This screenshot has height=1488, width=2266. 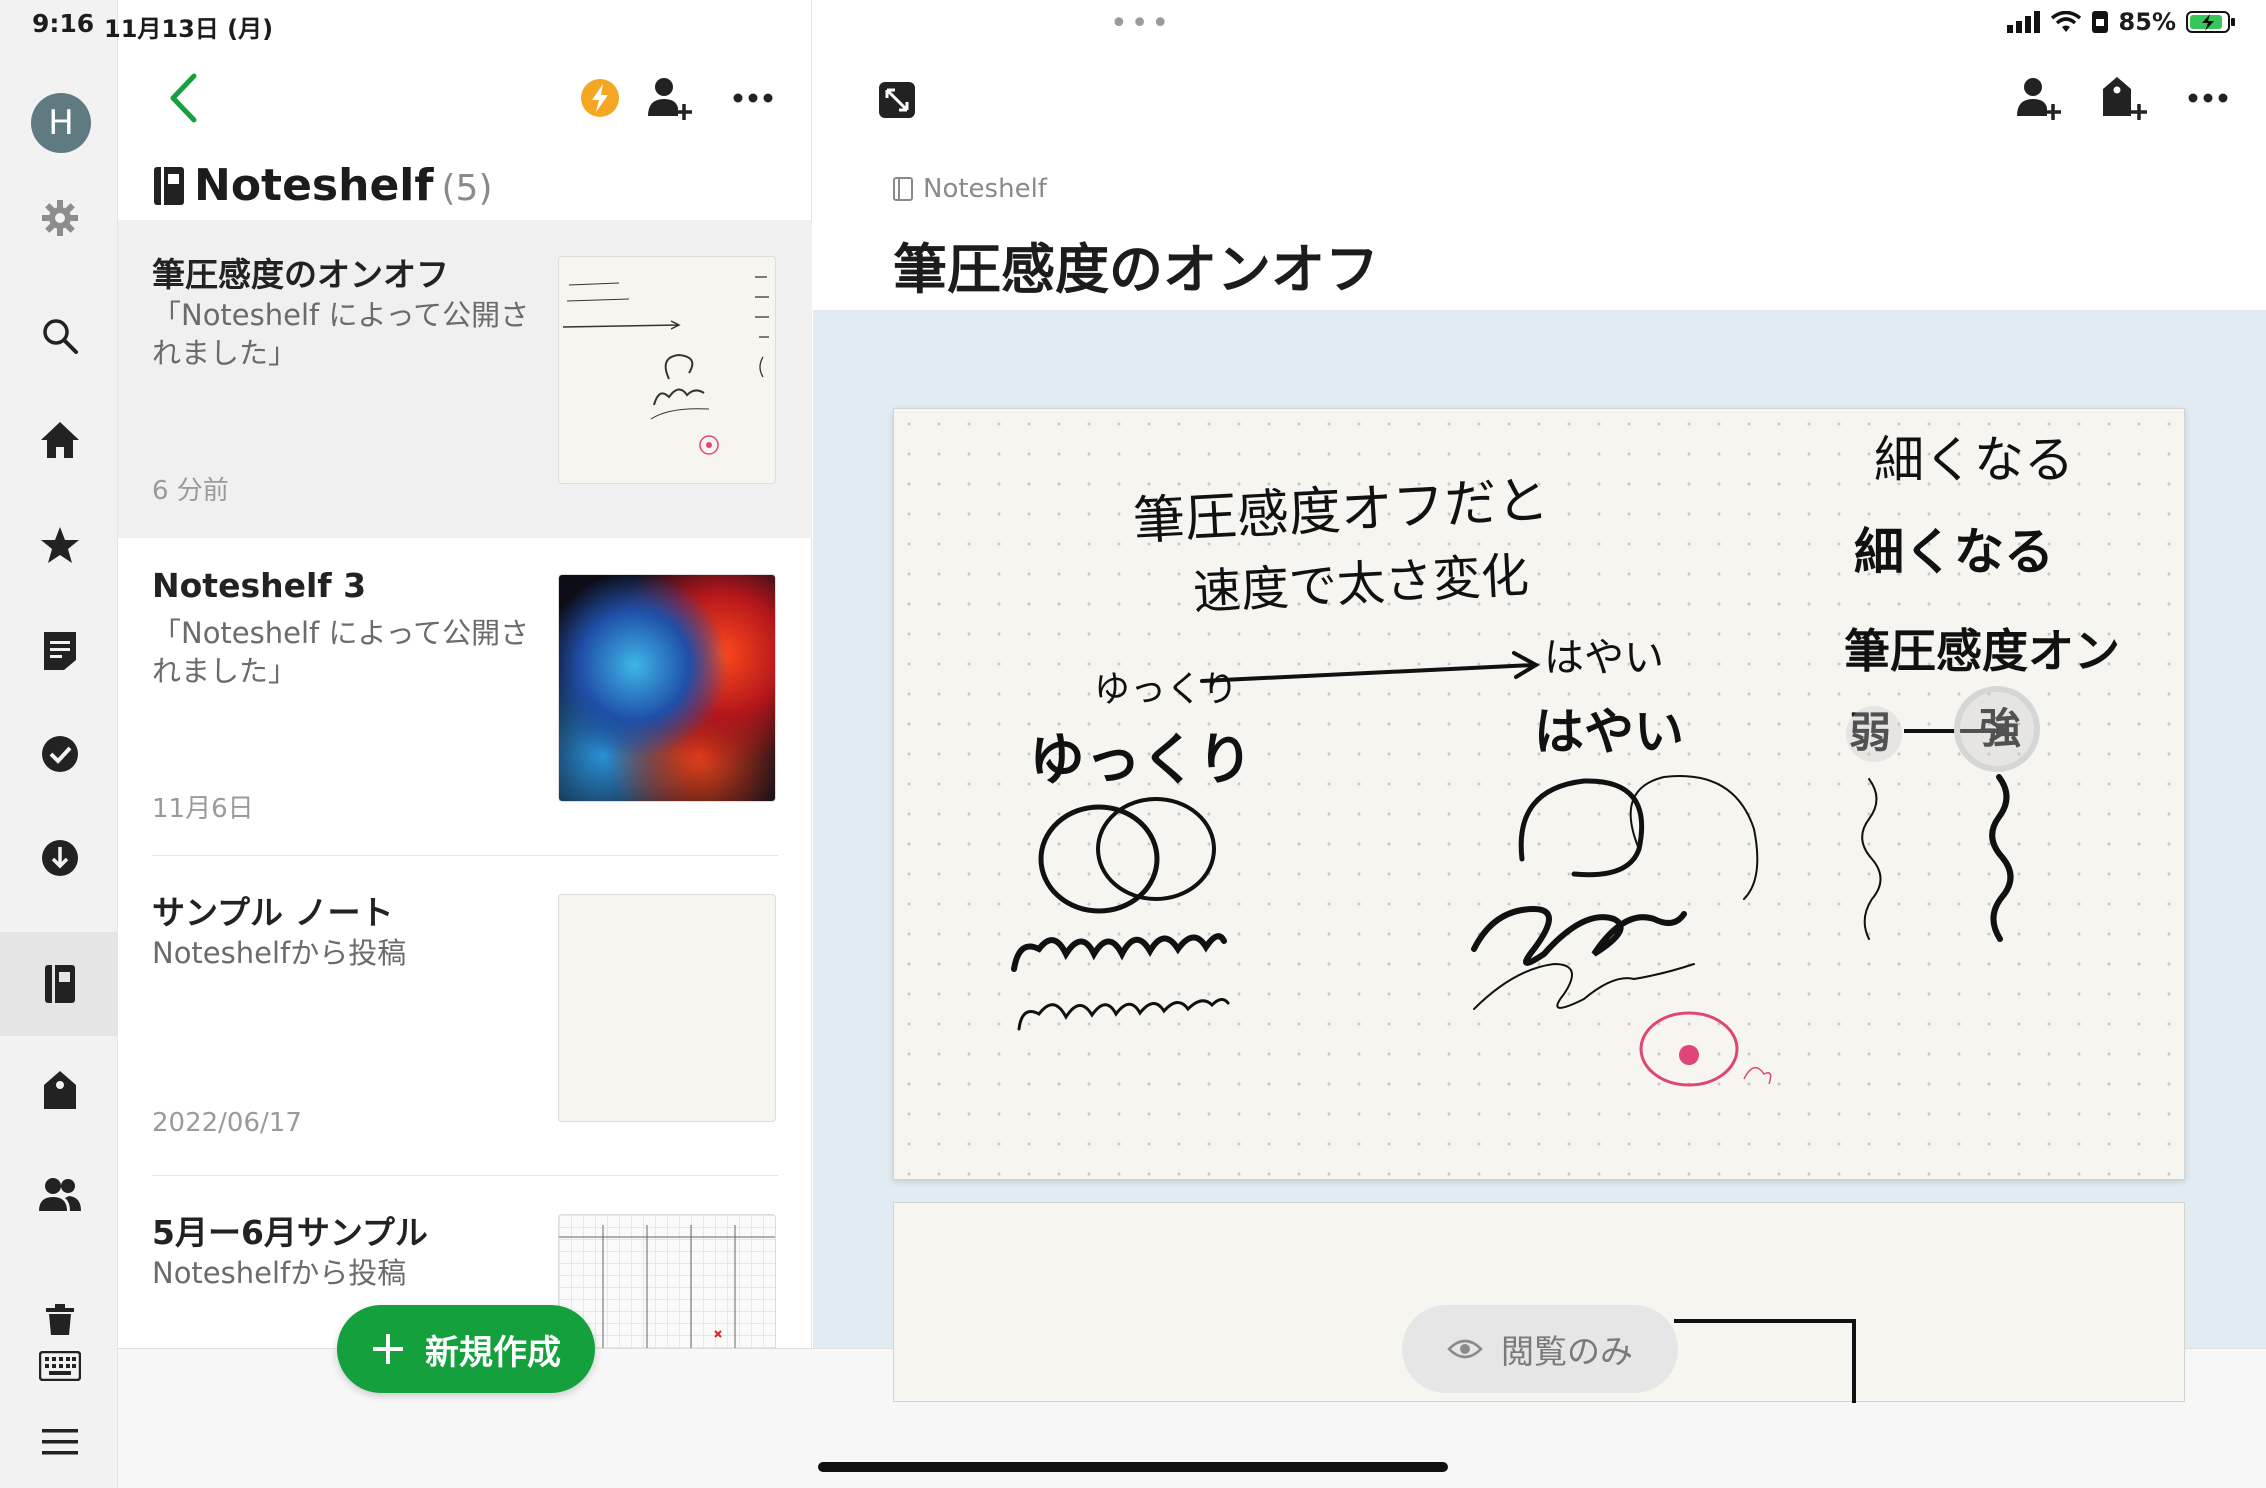 What do you see at coordinates (1954, 551) in the screenshot?
I see `hw-thin-2: 細くなる` at bounding box center [1954, 551].